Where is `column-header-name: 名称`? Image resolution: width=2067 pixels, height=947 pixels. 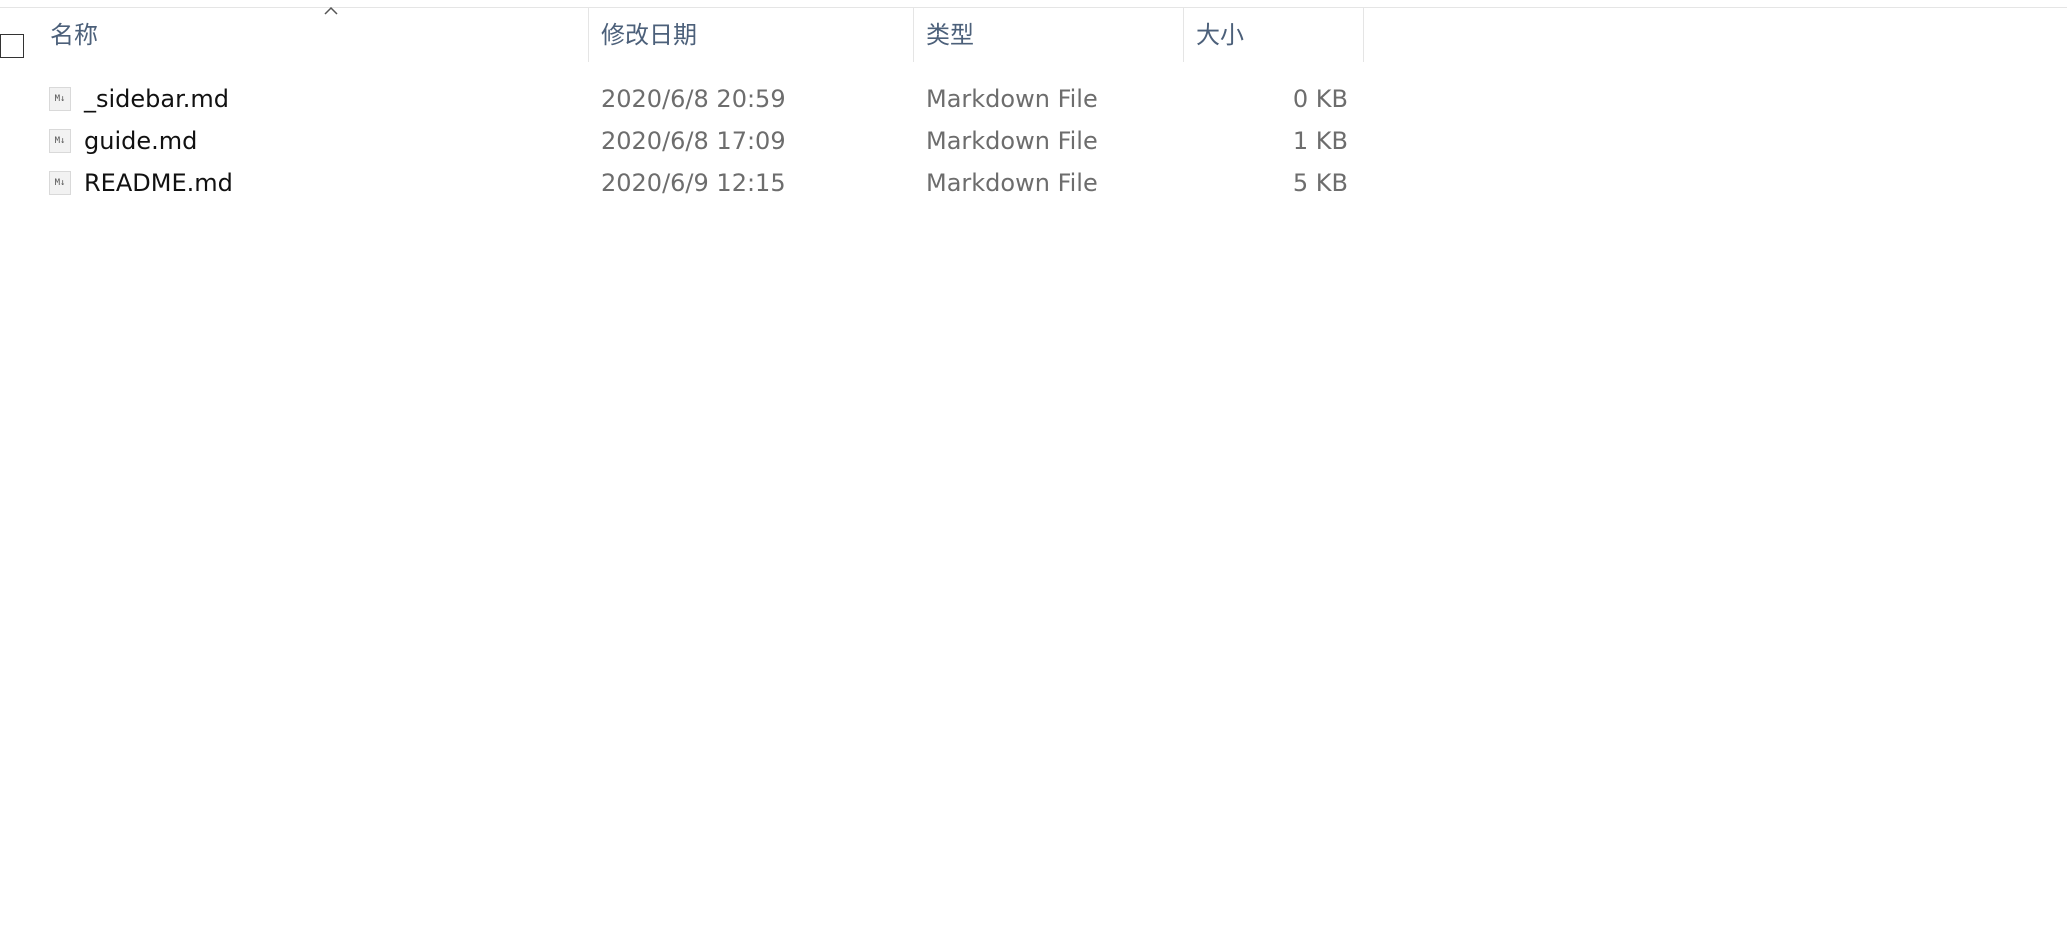
column-header-name: 名称 is located at coordinates (313, 34).